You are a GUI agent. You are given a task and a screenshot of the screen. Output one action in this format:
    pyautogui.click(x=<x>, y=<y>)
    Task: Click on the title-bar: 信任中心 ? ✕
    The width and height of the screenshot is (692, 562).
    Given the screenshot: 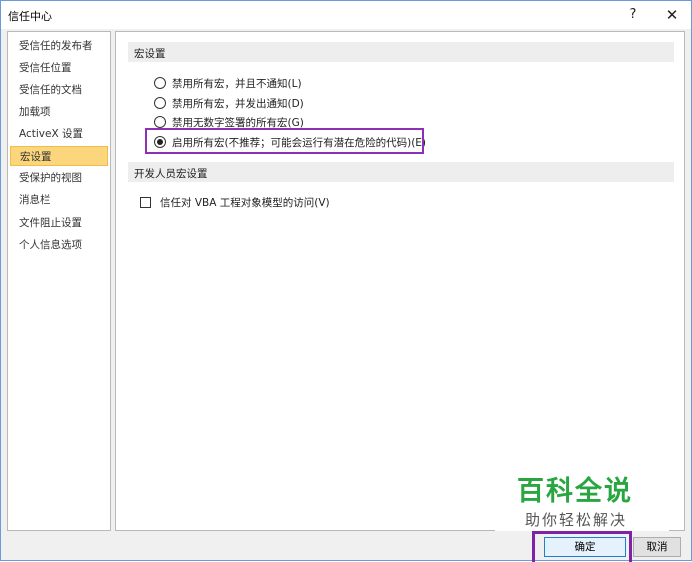 What is the action you would take?
    pyautogui.click(x=346, y=15)
    